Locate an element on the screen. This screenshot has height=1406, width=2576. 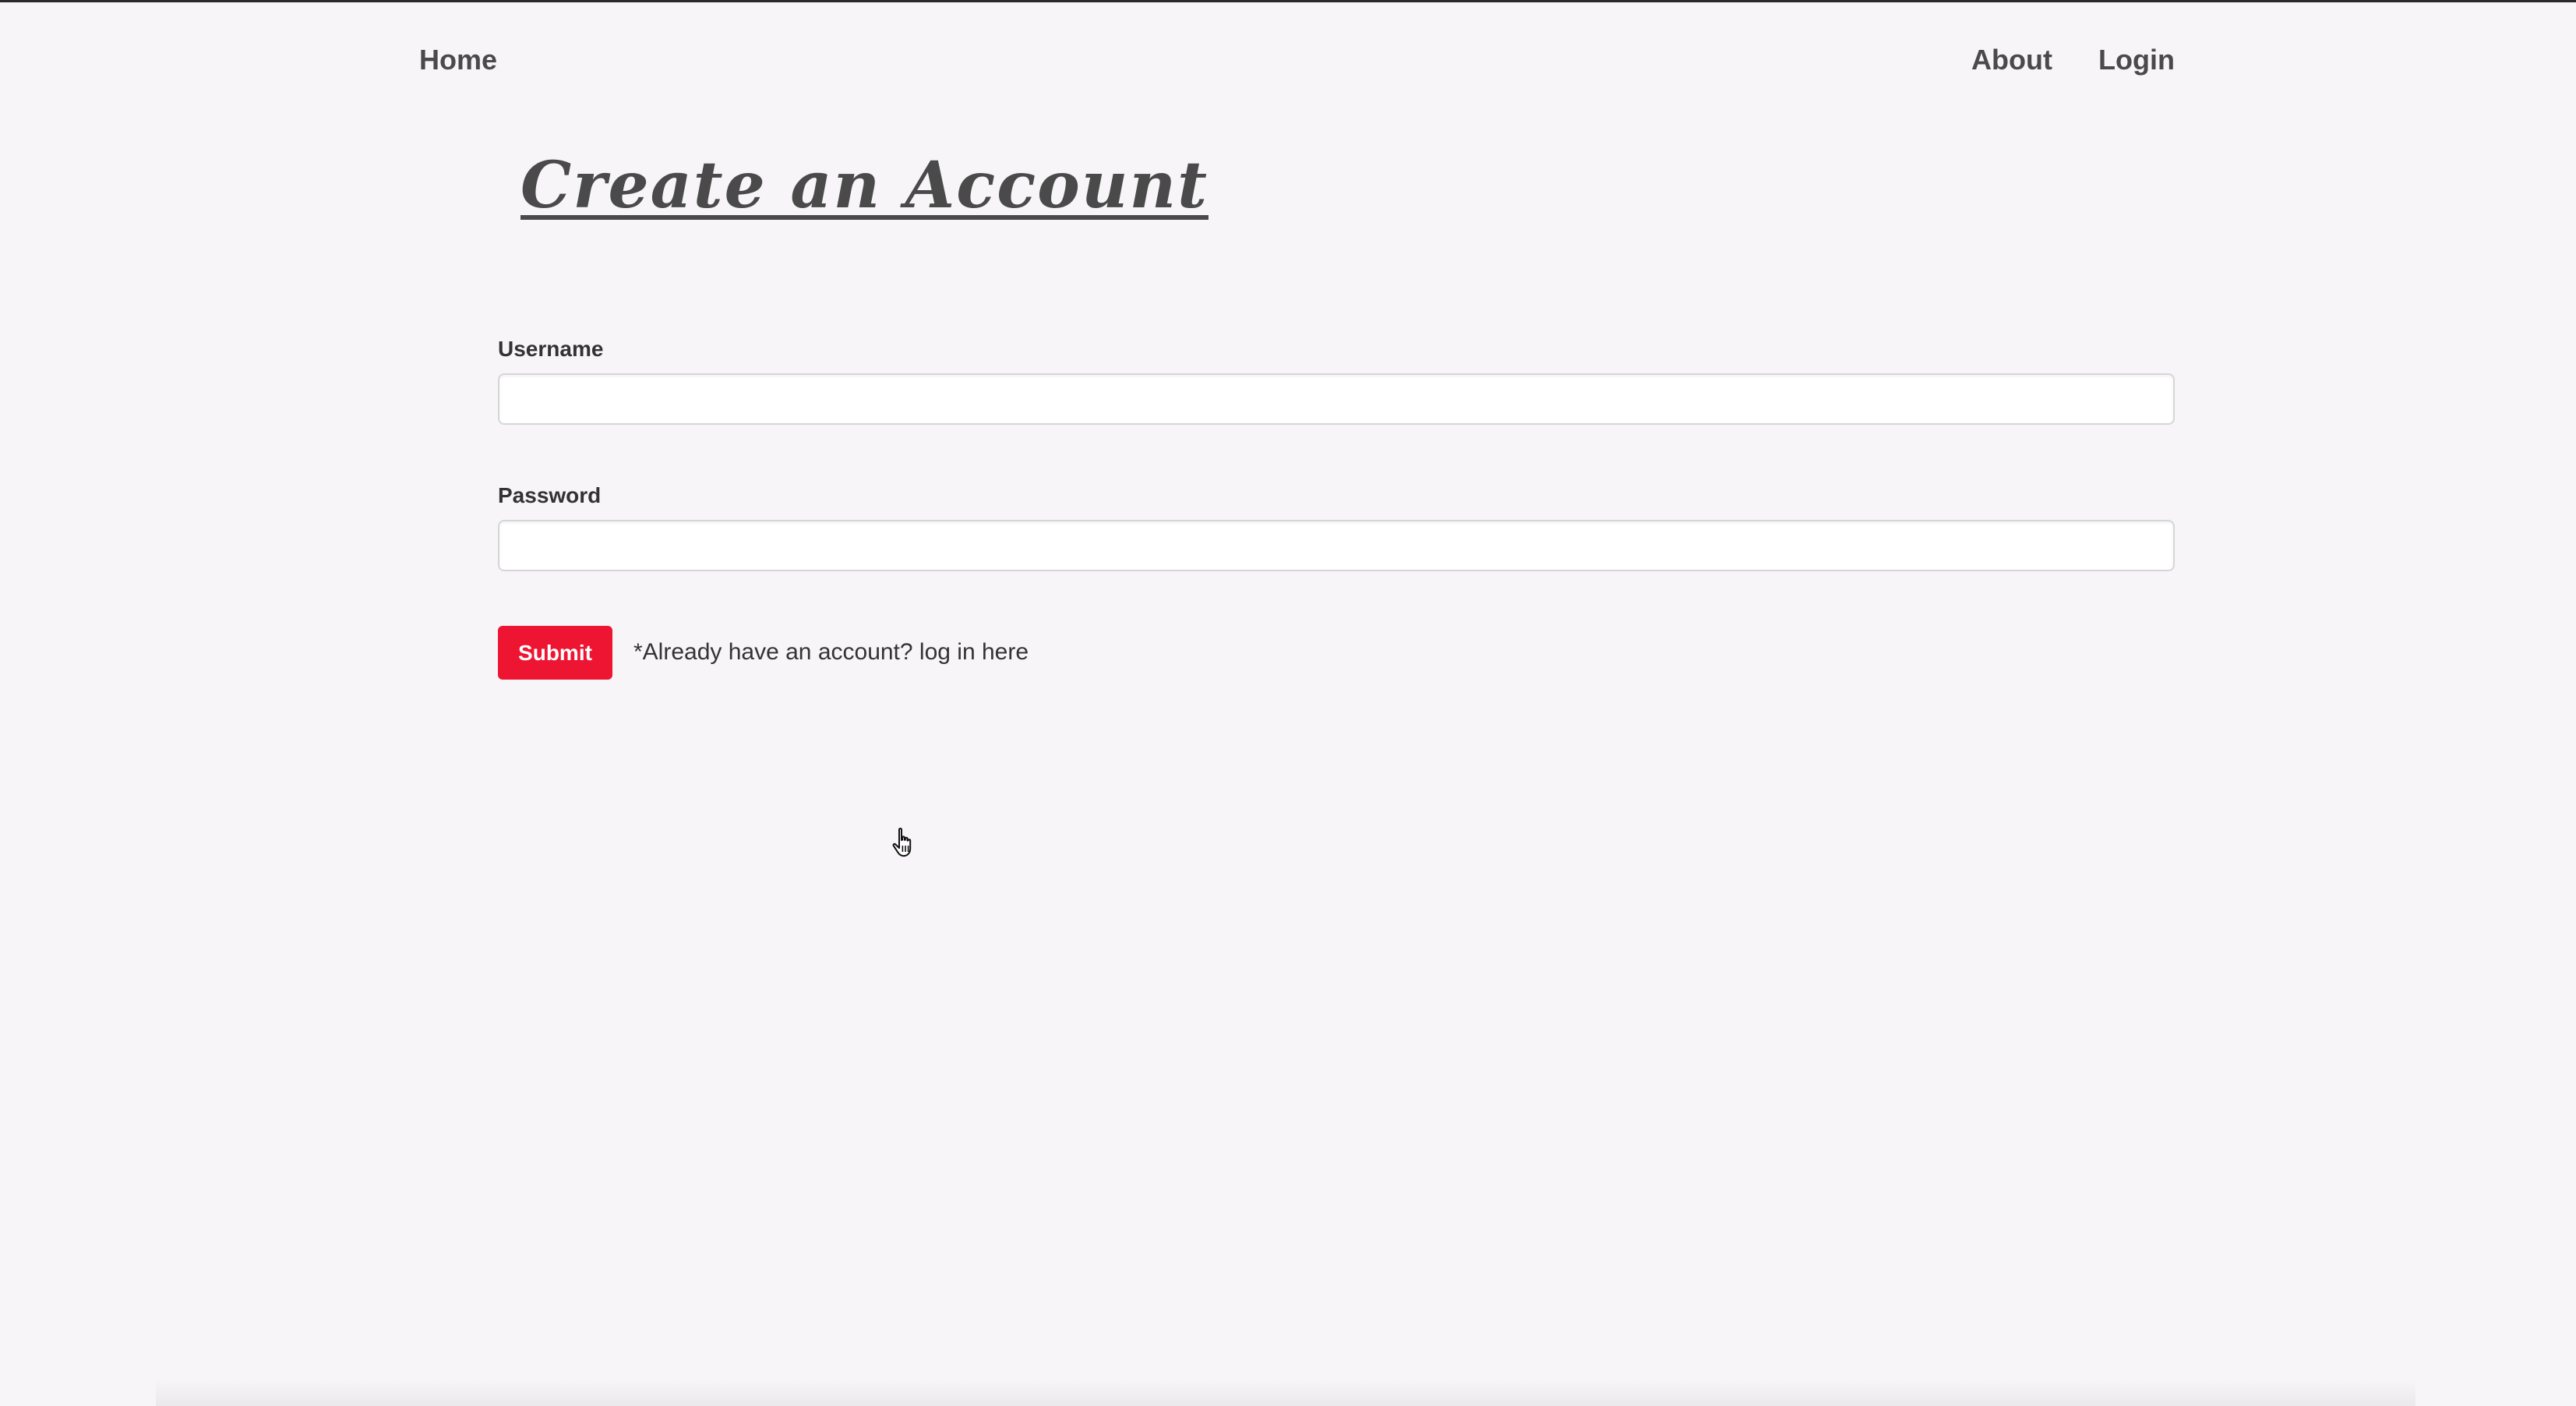
nav-about-link: About is located at coordinates (2011, 60).